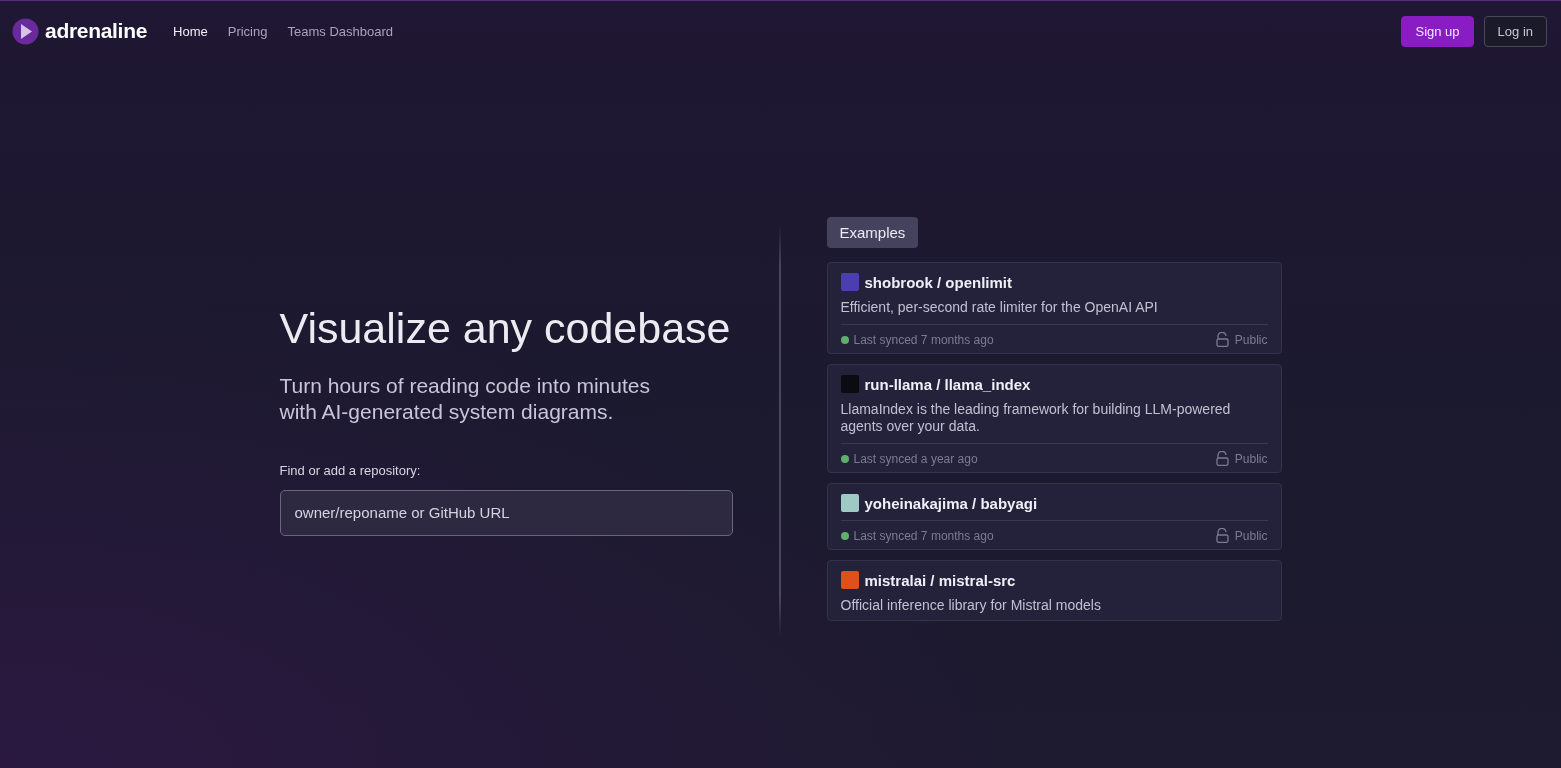 The width and height of the screenshot is (1561, 768). Describe the element at coordinates (938, 282) in the screenshot. I see `repo-name: shobrook / openlimit` at that location.